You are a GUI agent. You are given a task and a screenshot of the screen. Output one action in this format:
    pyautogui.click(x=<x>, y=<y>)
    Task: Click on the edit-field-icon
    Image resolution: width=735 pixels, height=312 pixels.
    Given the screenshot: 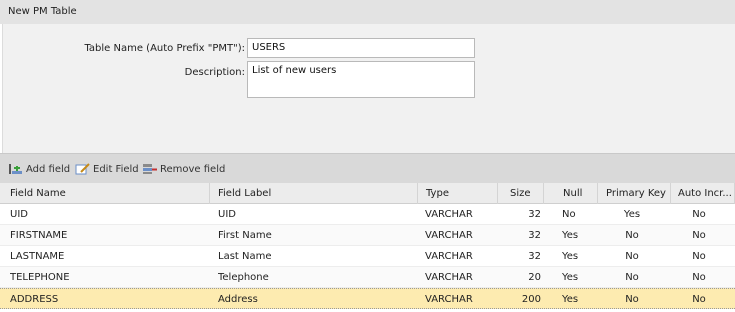 What is the action you would take?
    pyautogui.click(x=82, y=169)
    